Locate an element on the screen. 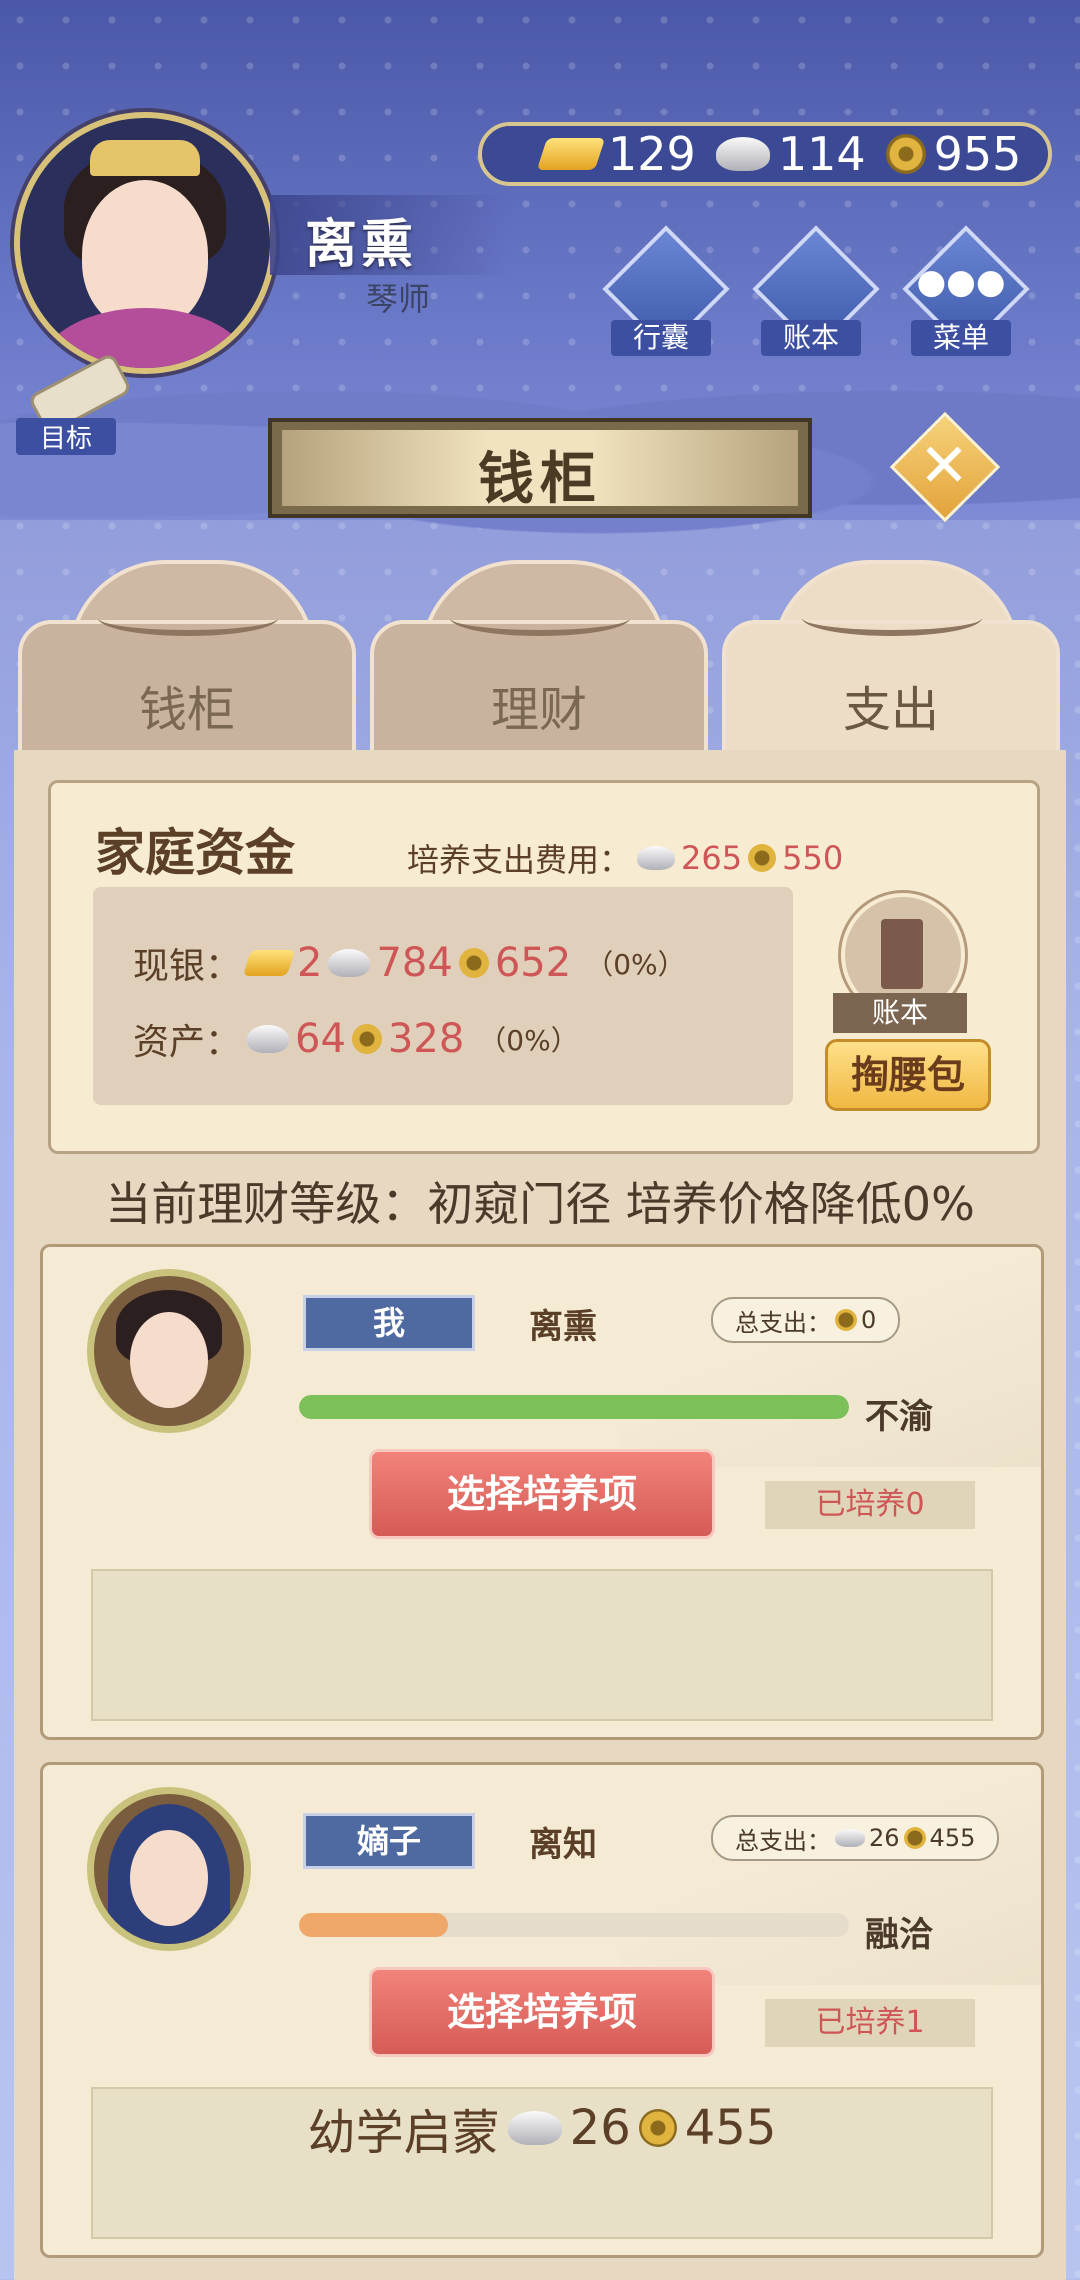  total-spent-badge: 总支出： 26 455 is located at coordinates (855, 1838).